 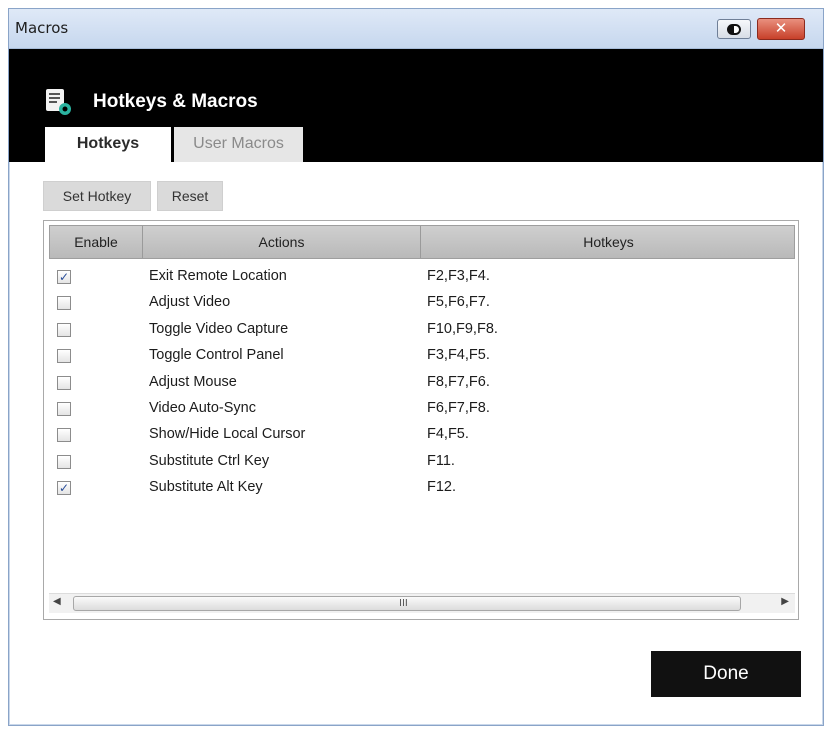 What do you see at coordinates (781, 29) in the screenshot?
I see `close-button: ✕` at bounding box center [781, 29].